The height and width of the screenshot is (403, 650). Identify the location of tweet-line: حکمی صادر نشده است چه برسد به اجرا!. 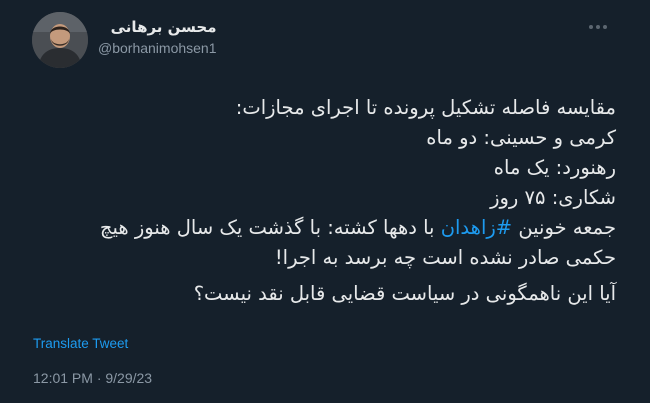
(445, 257).